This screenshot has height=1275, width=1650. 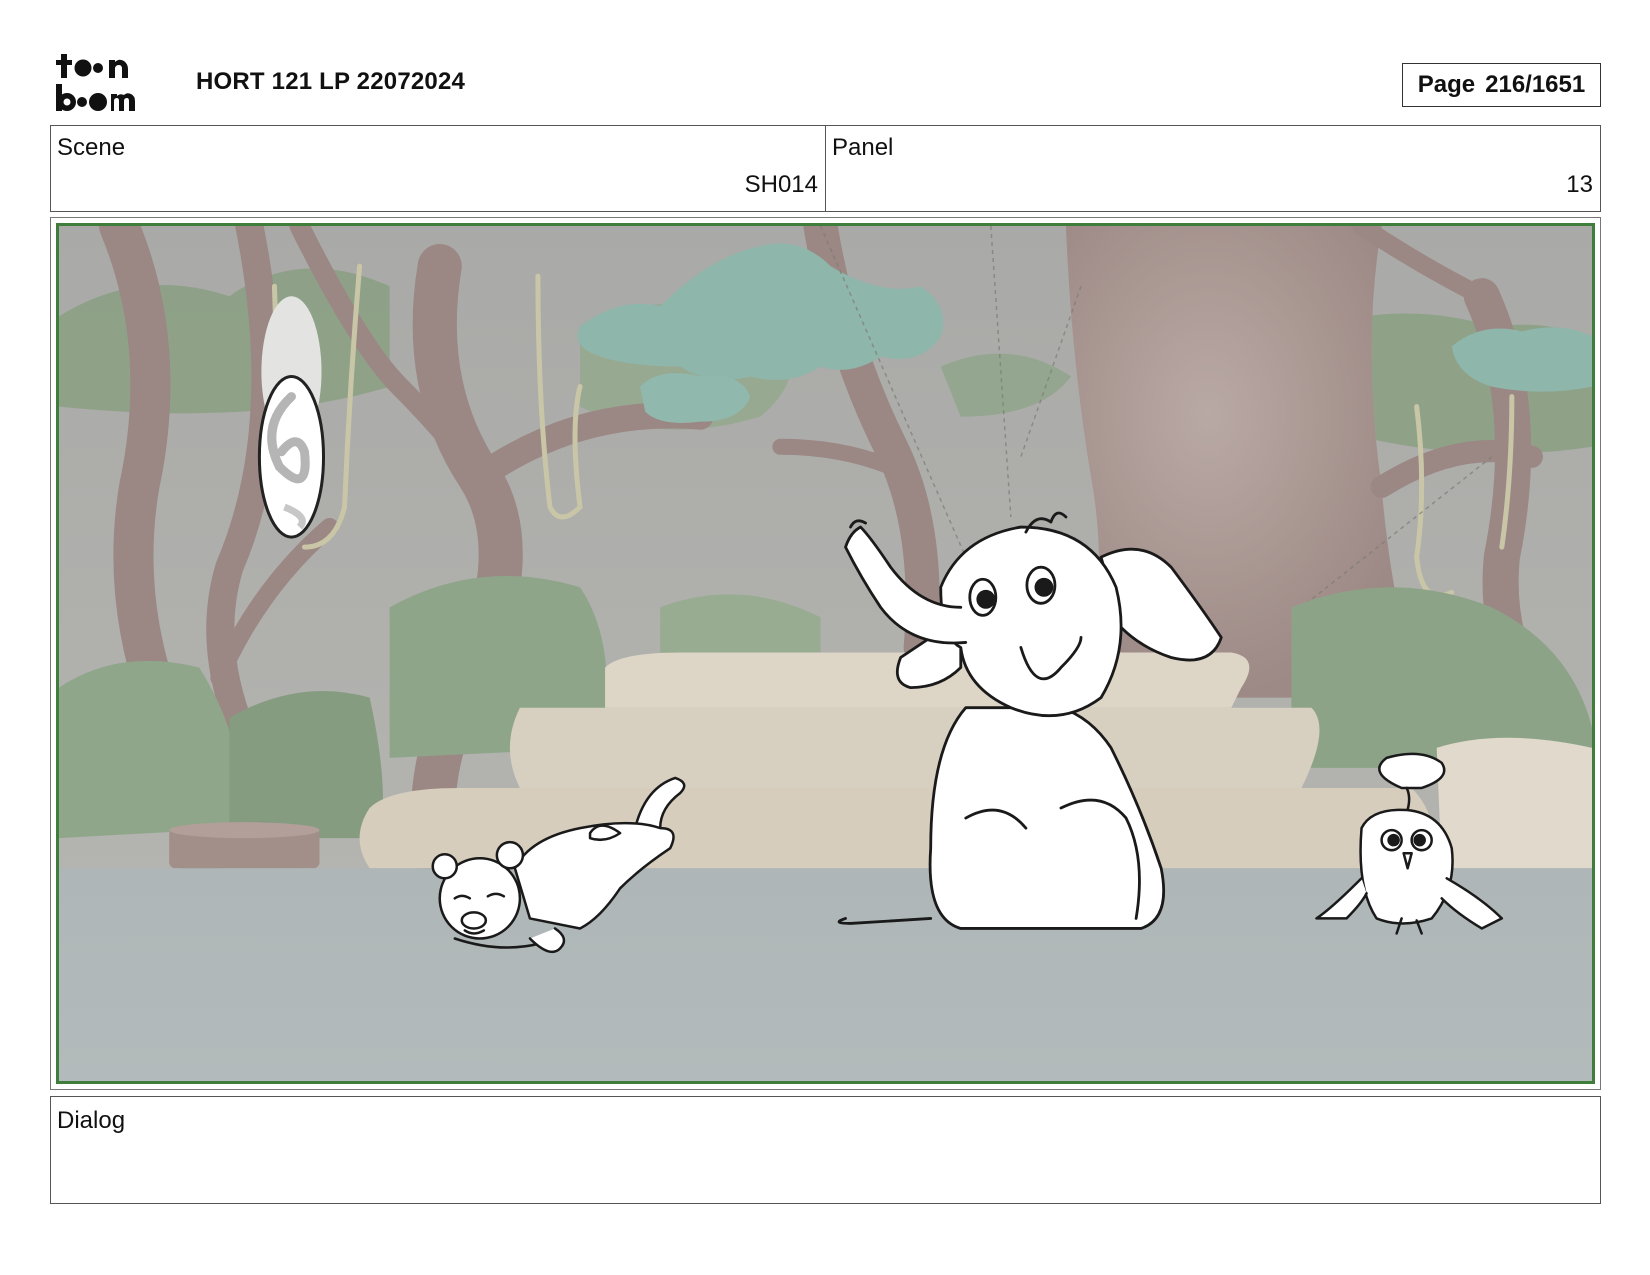 I want to click on panel-label: Panel, so click(x=863, y=147).